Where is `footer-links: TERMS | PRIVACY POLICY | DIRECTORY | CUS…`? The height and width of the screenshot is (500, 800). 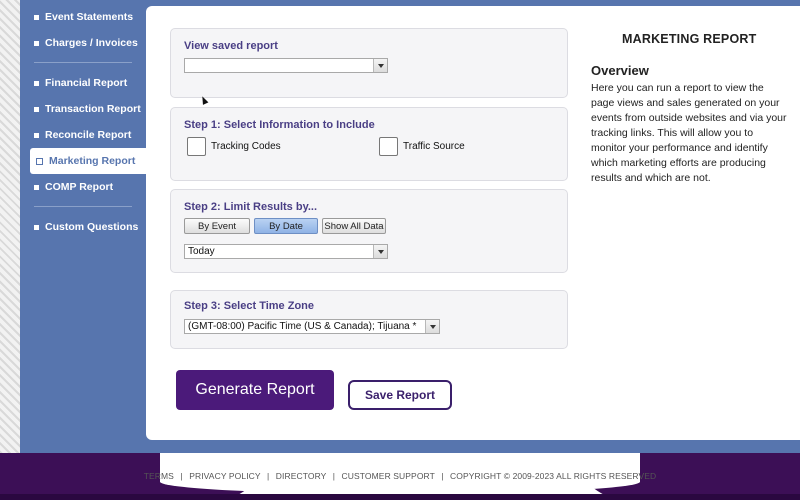 footer-links: TERMS | PRIVACY POLICY | DIRECTORY | CUS… is located at coordinates (400, 476).